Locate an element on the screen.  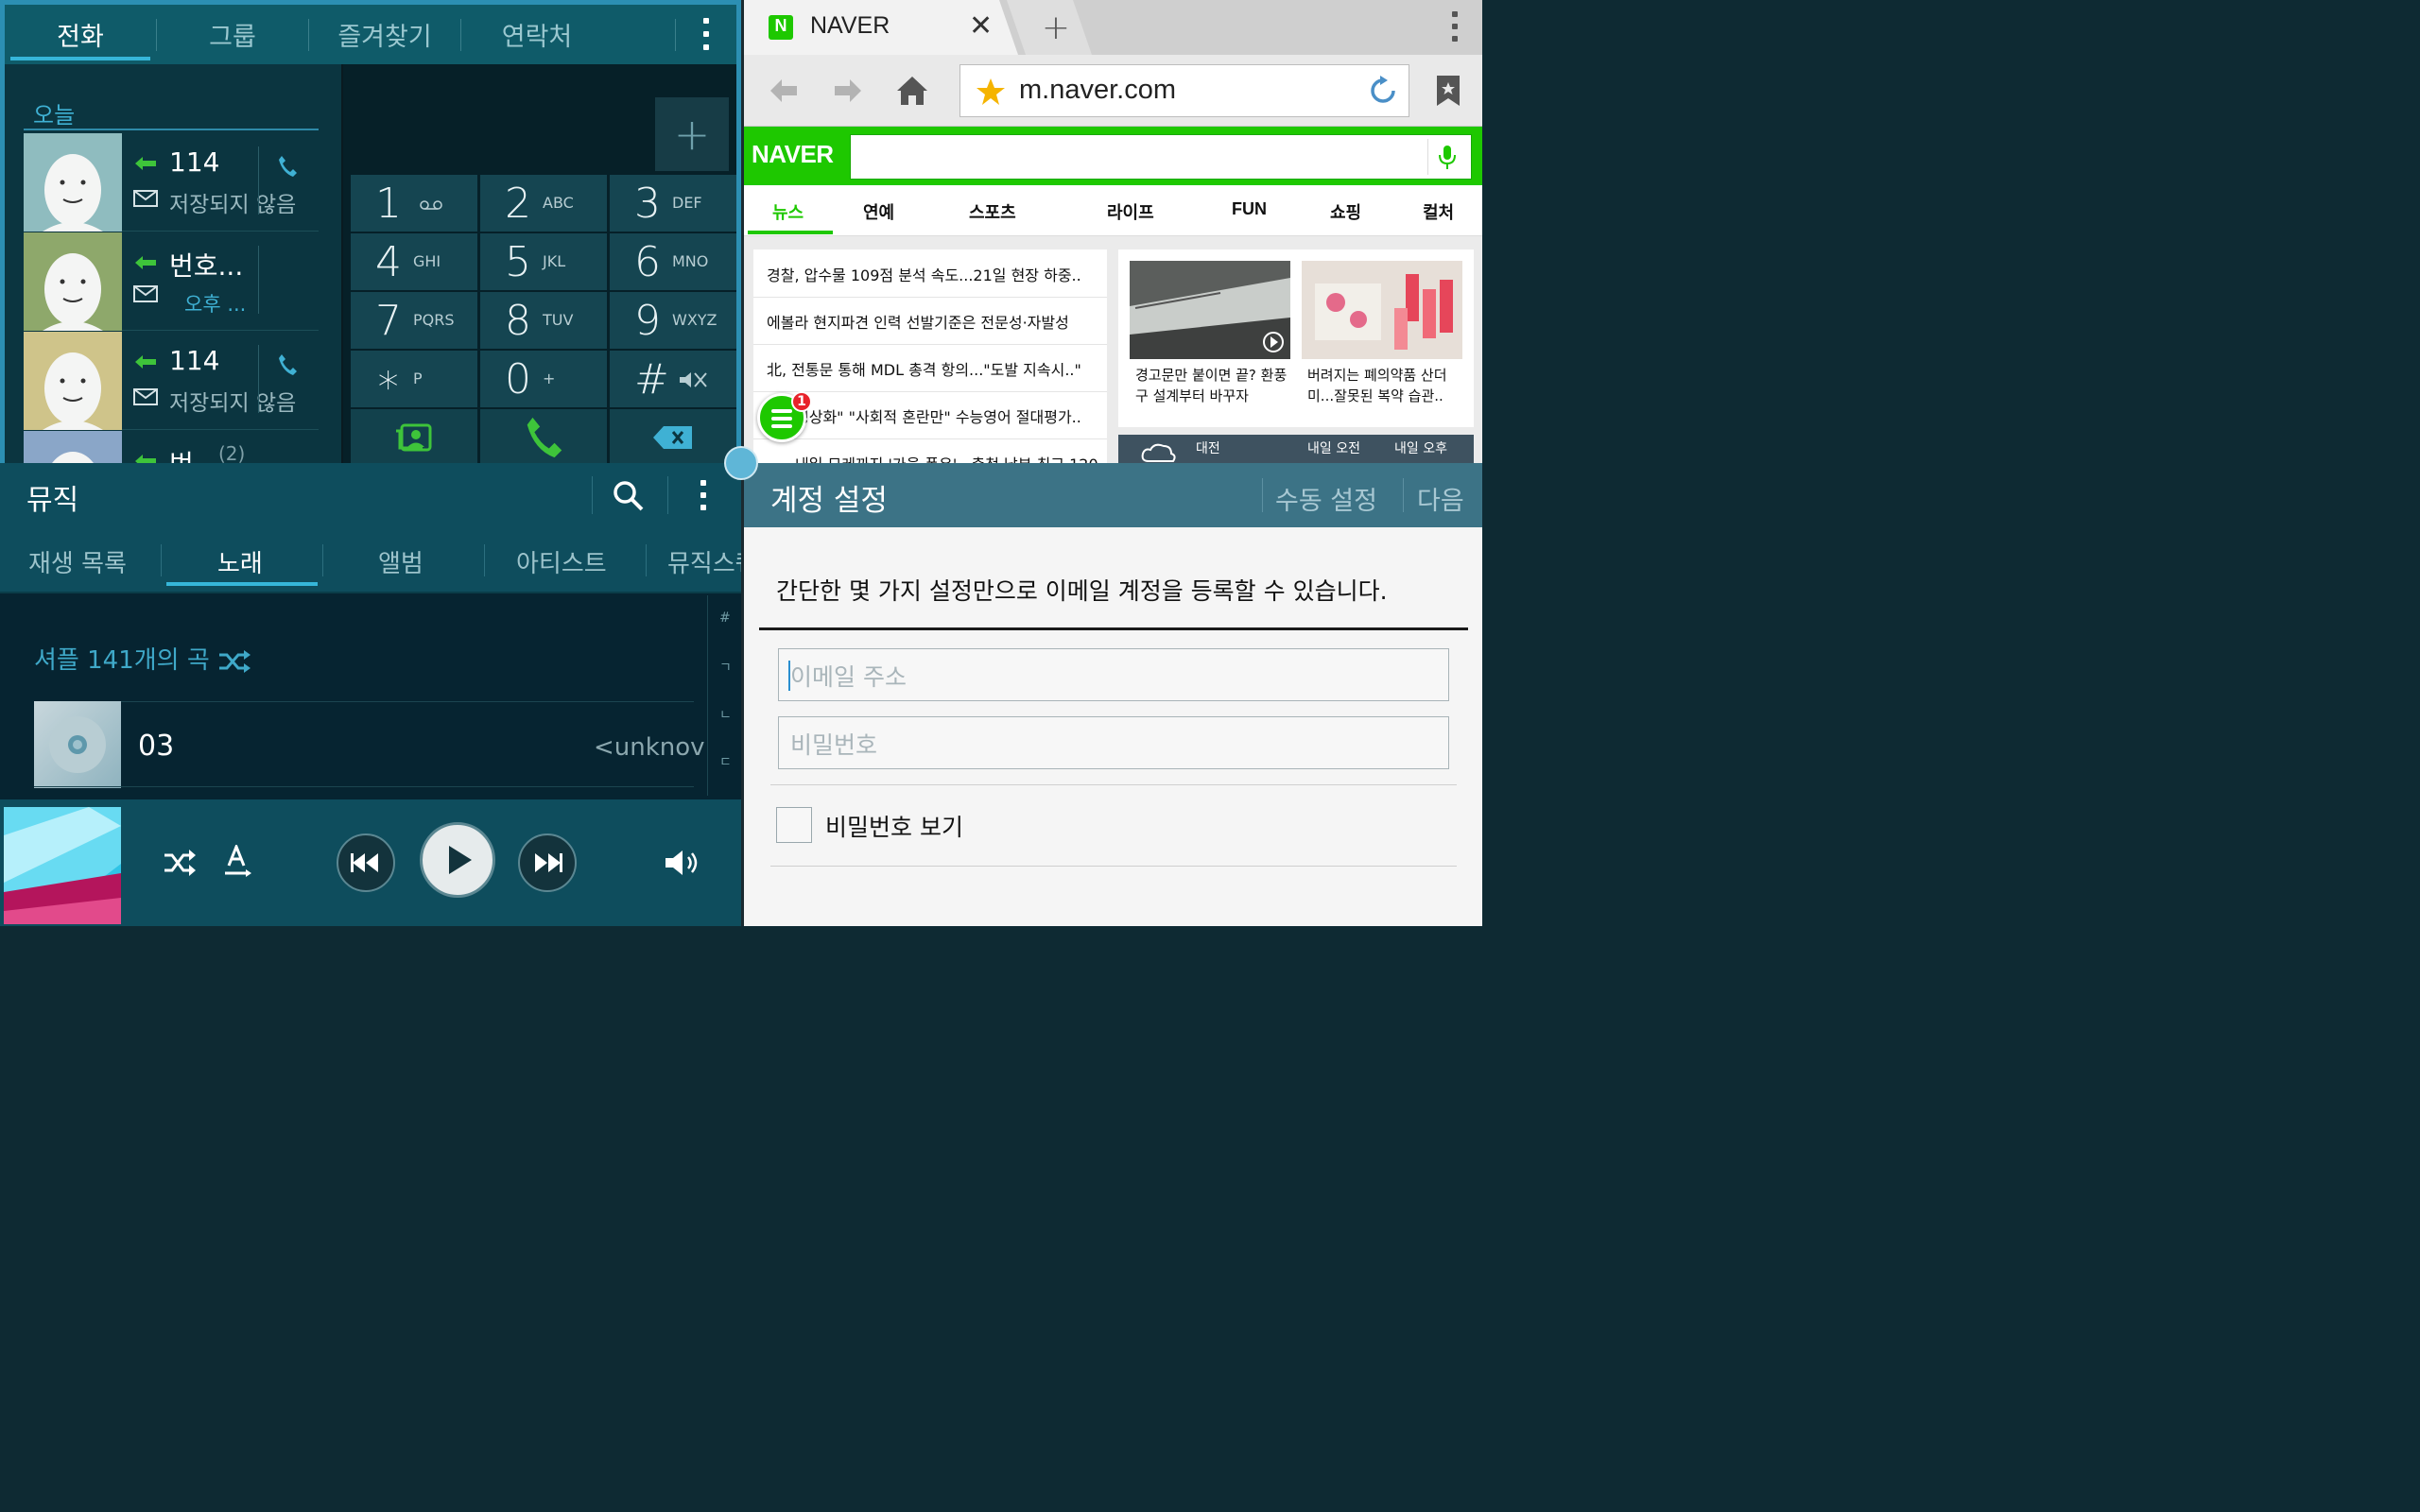
email-field: 이메일 주소 is located at coordinates (1113, 674).